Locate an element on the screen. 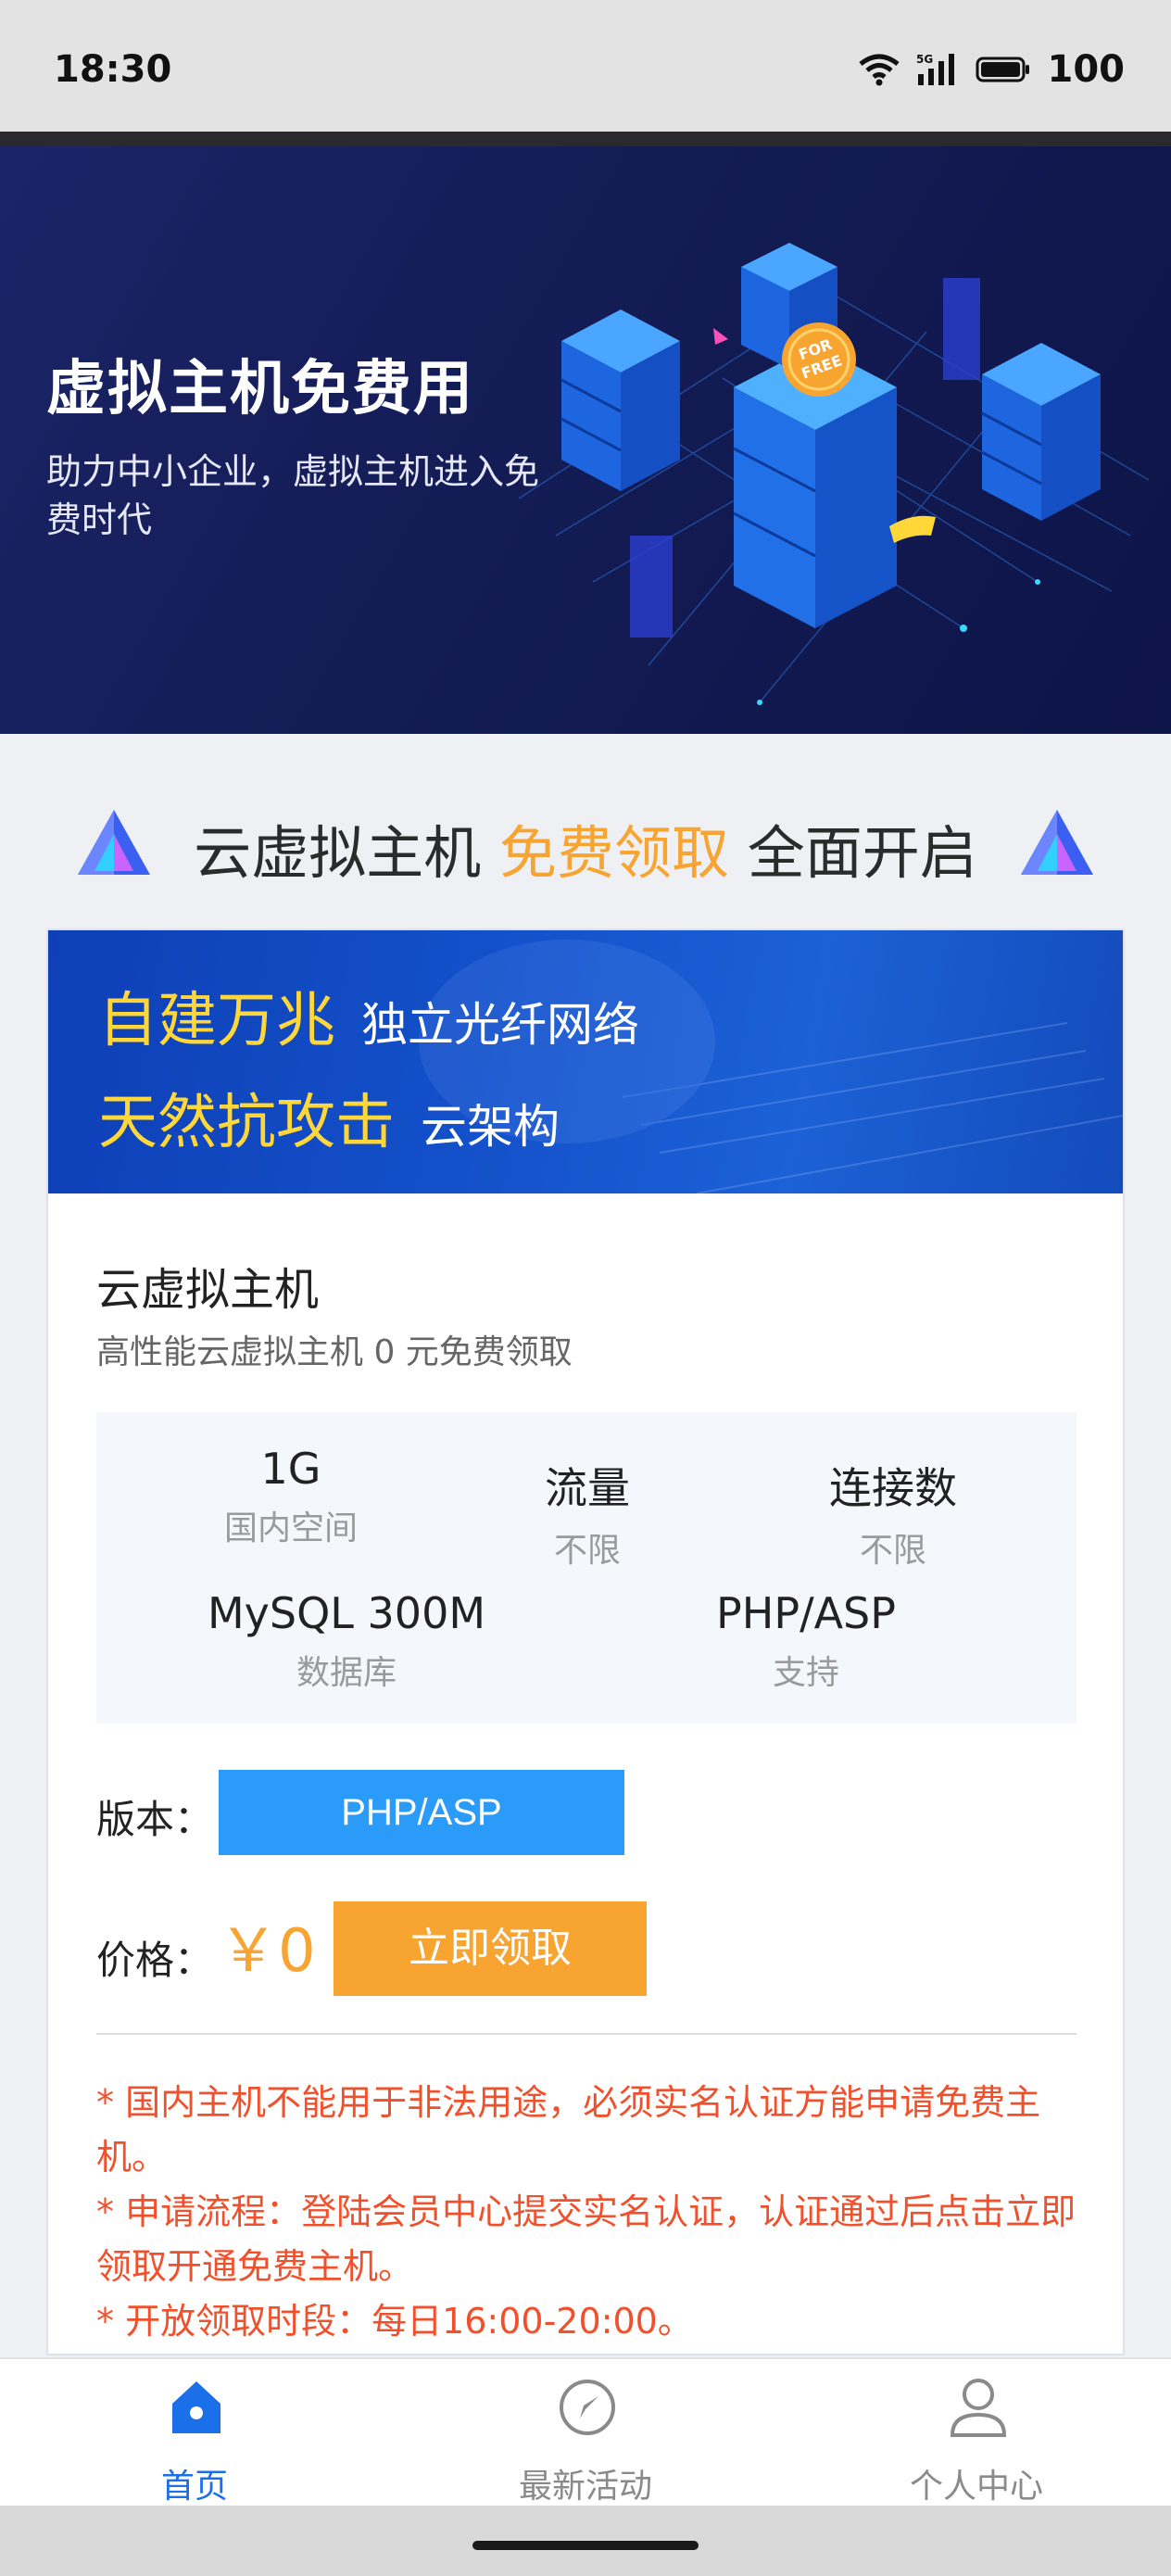  card-banner-line2-big: 天然抗攻击 is located at coordinates (247, 1123).